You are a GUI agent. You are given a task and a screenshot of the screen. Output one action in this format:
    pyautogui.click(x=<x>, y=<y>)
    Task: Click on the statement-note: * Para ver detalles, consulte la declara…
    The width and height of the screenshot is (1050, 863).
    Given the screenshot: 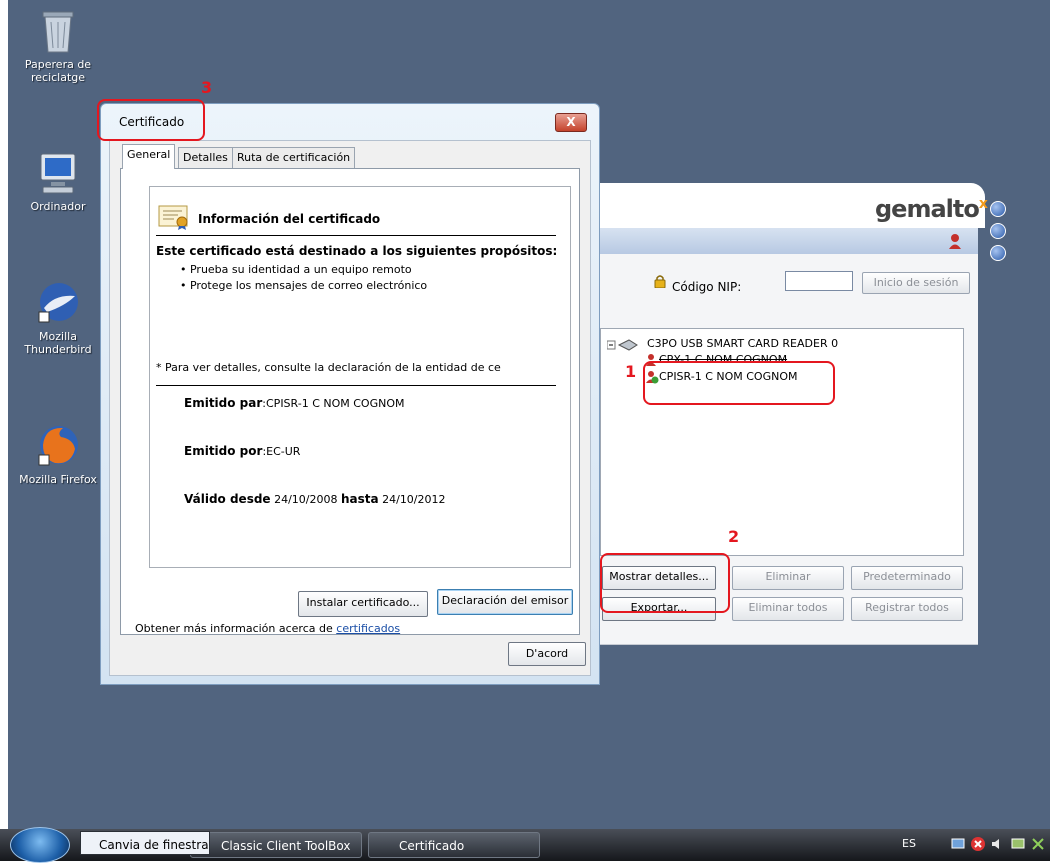 What is the action you would take?
    pyautogui.click(x=328, y=367)
    